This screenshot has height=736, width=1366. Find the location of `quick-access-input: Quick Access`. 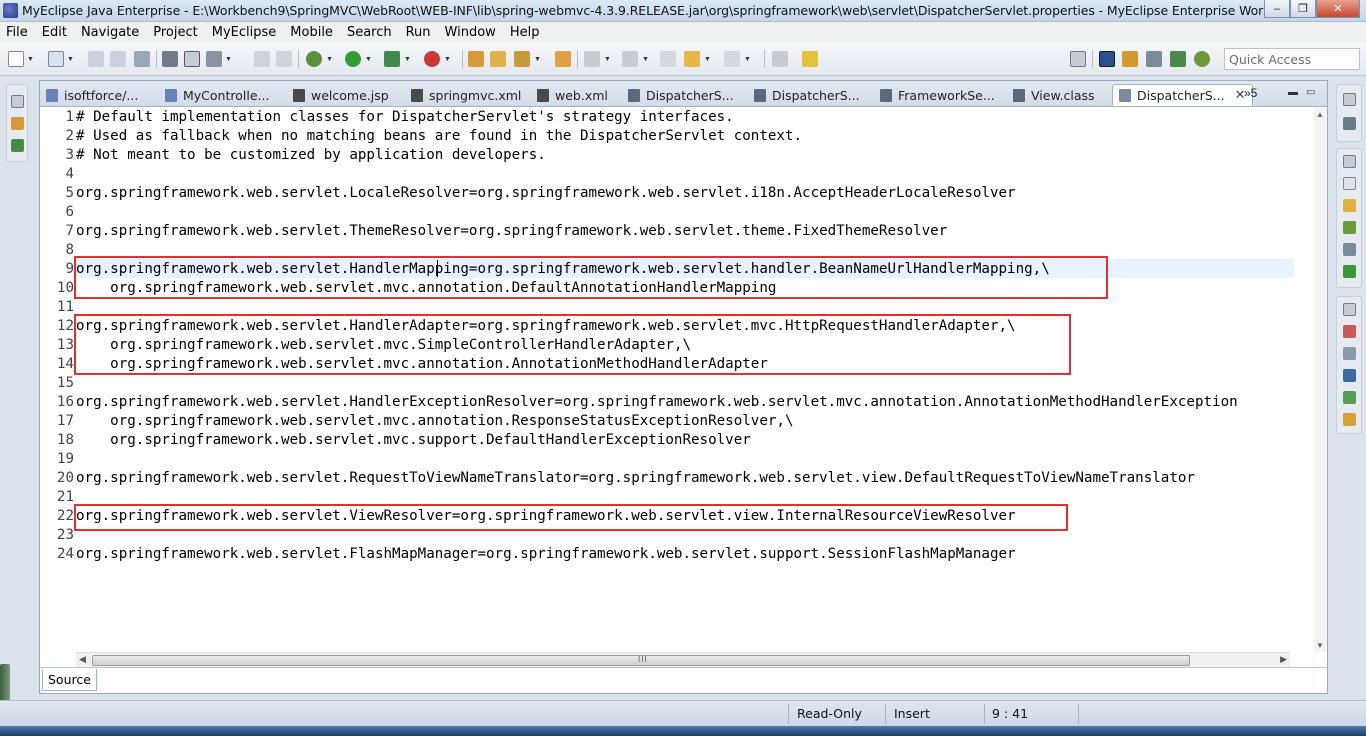

quick-access-input: Quick Access is located at coordinates (1292, 59).